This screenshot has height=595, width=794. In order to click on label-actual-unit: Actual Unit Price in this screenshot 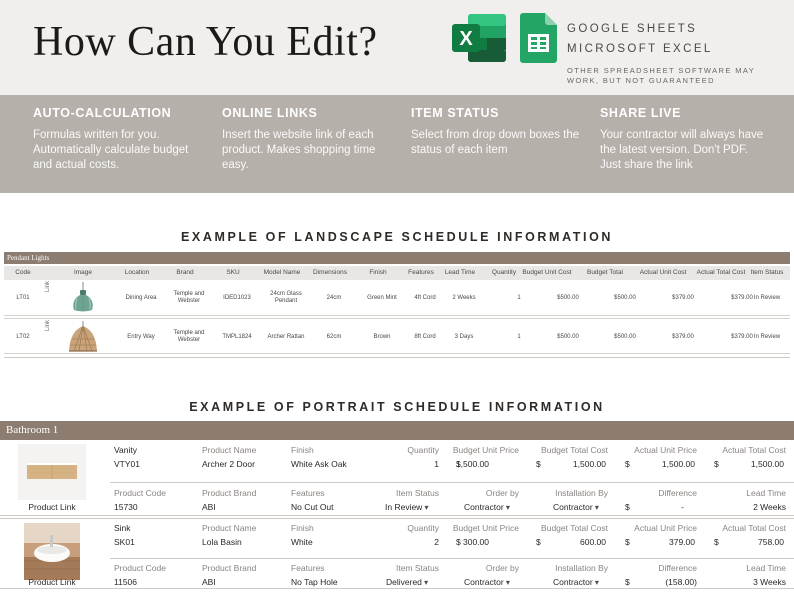, I will do `click(665, 450)`.